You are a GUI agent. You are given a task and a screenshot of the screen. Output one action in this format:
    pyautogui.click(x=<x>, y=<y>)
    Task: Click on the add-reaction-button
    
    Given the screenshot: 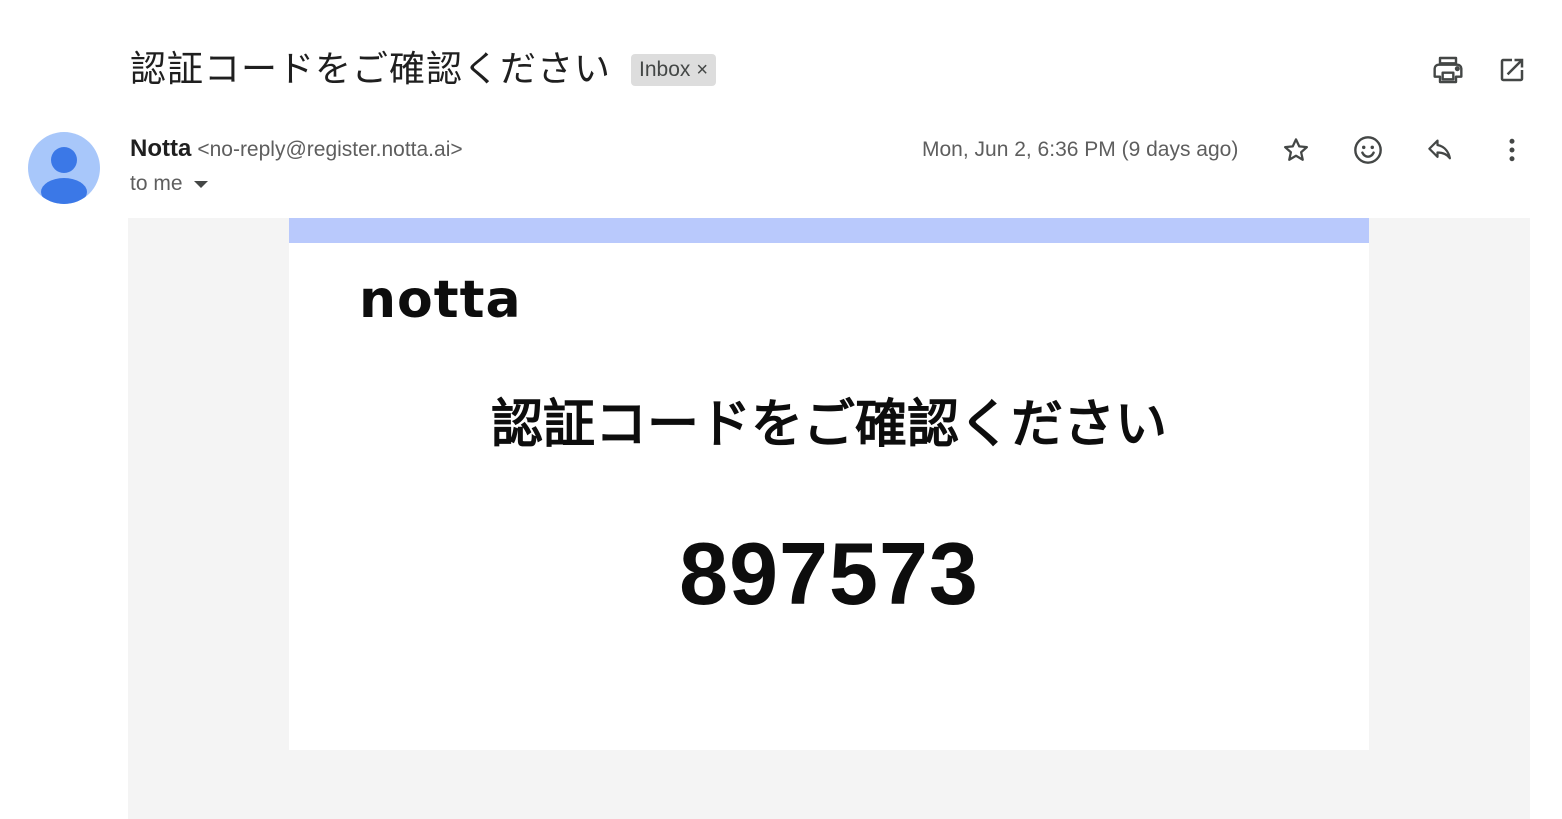 What is the action you would take?
    pyautogui.click(x=1368, y=150)
    